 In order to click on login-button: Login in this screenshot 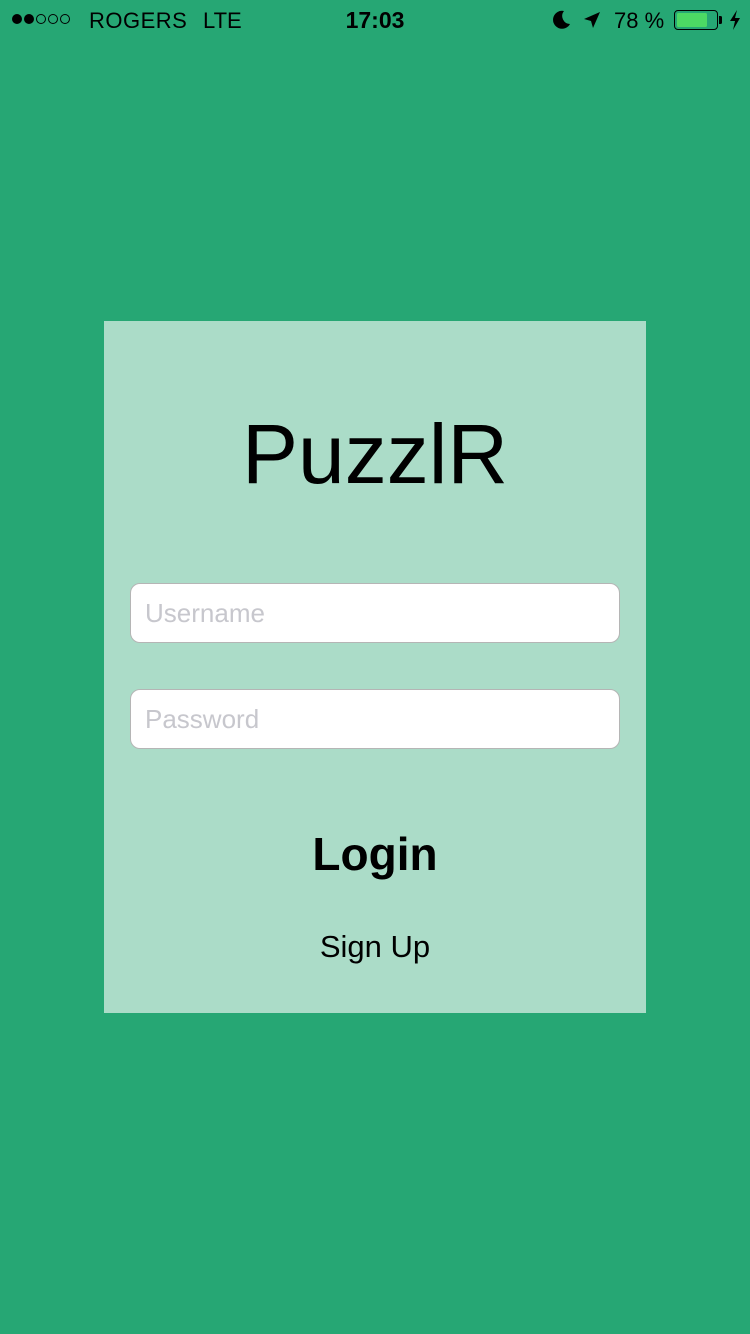, I will do `click(375, 854)`.